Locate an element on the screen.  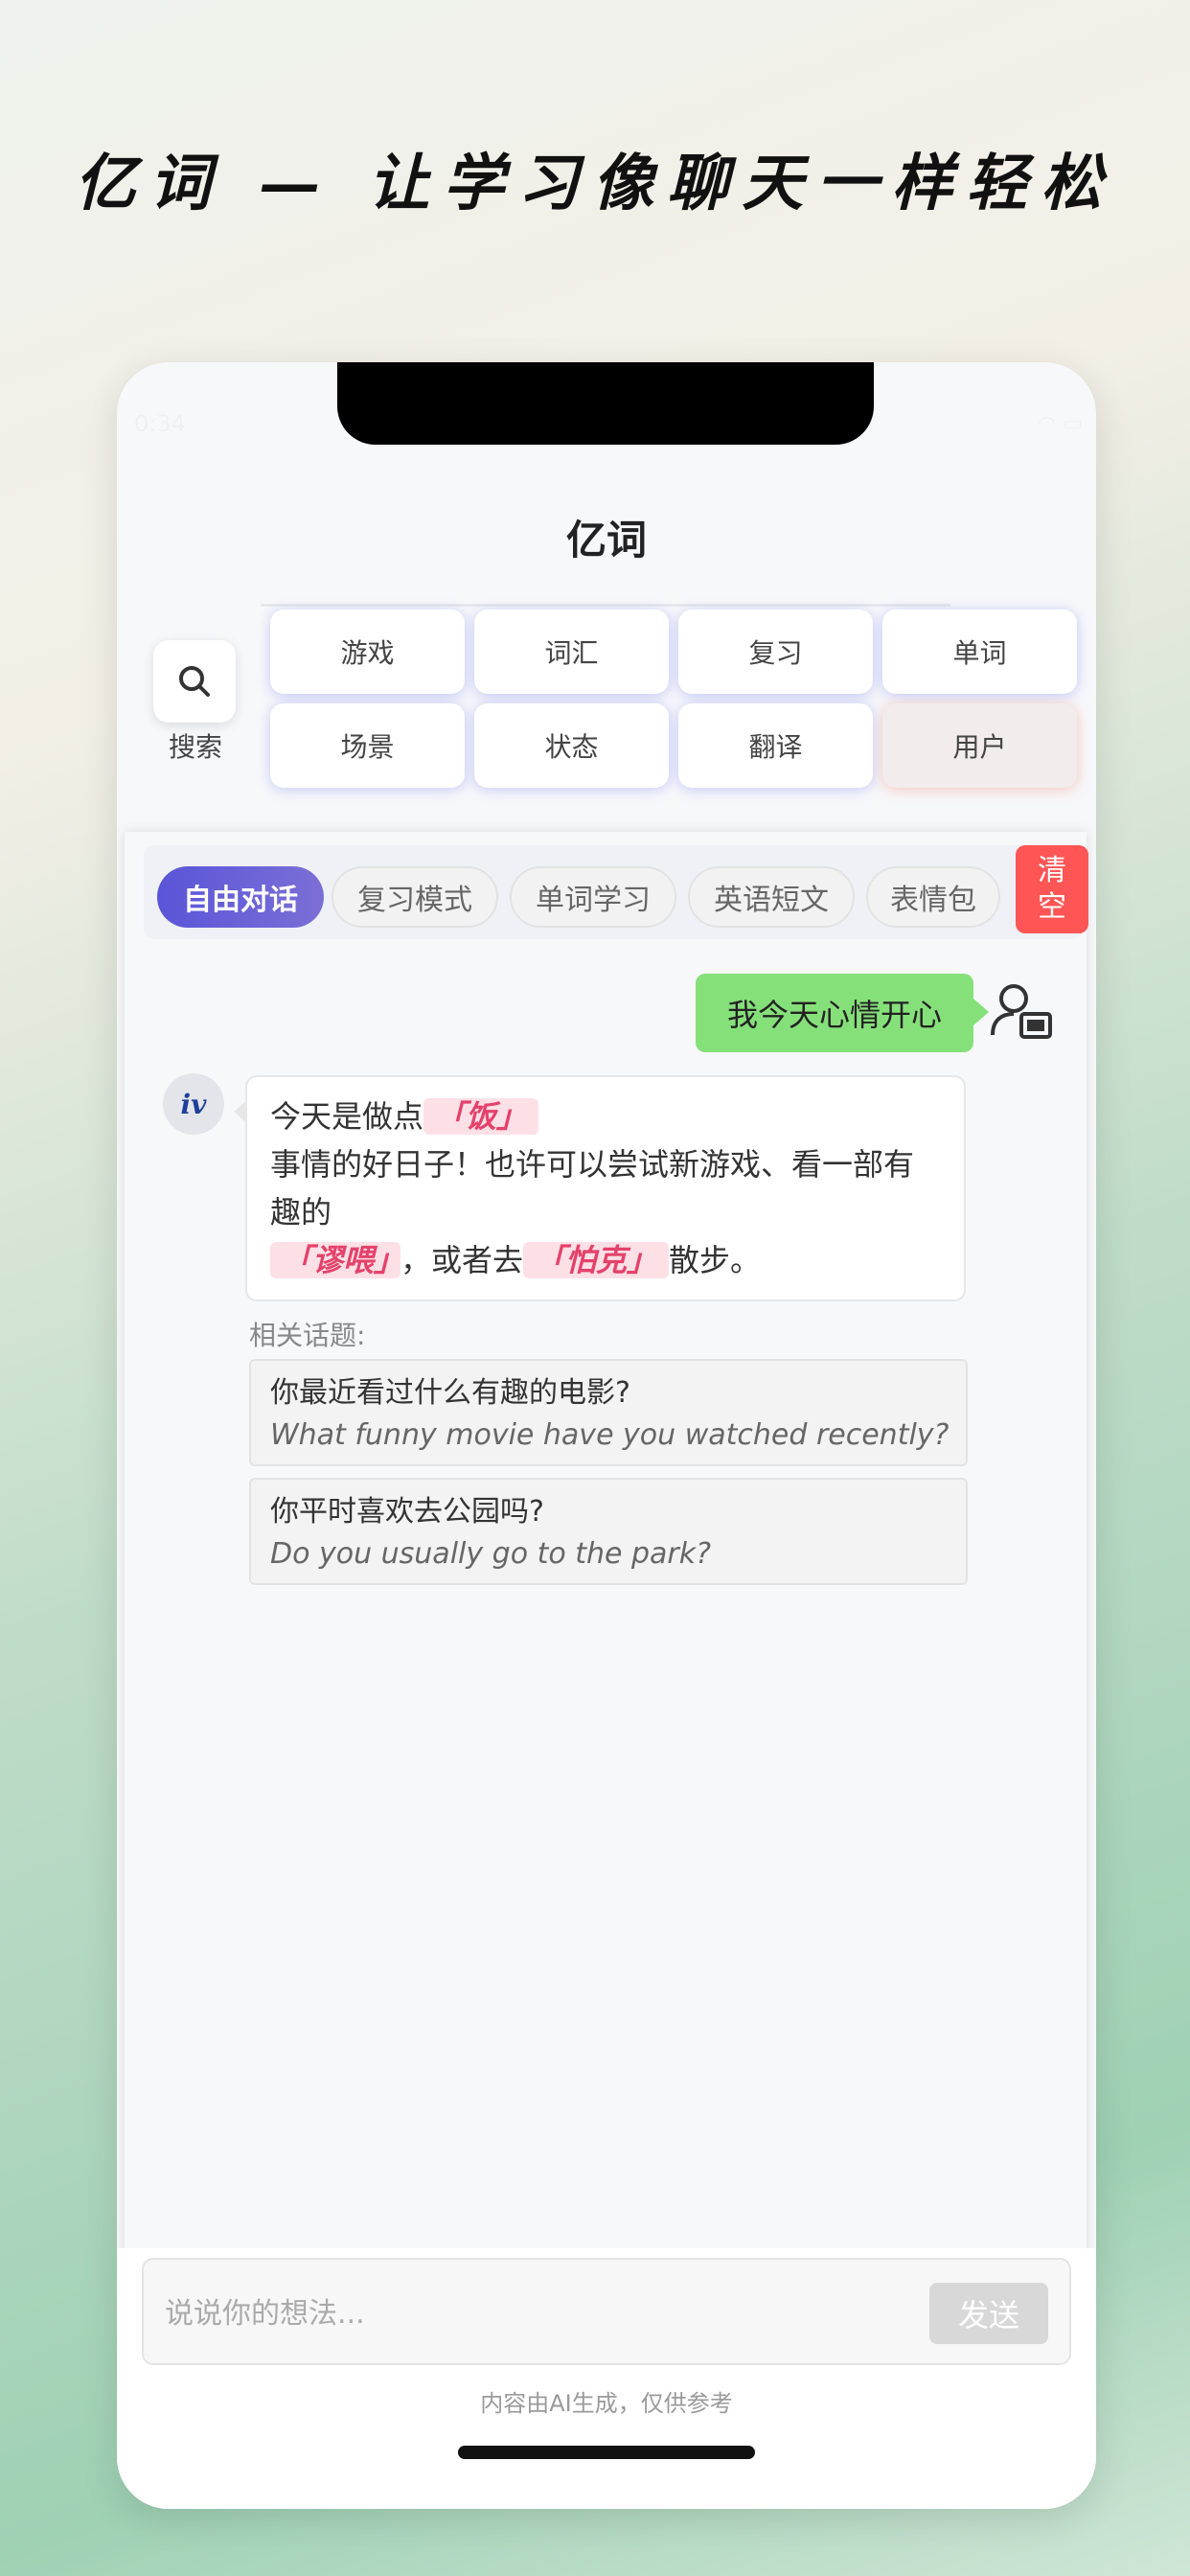
nav-status-button: 状态 is located at coordinates (572, 745).